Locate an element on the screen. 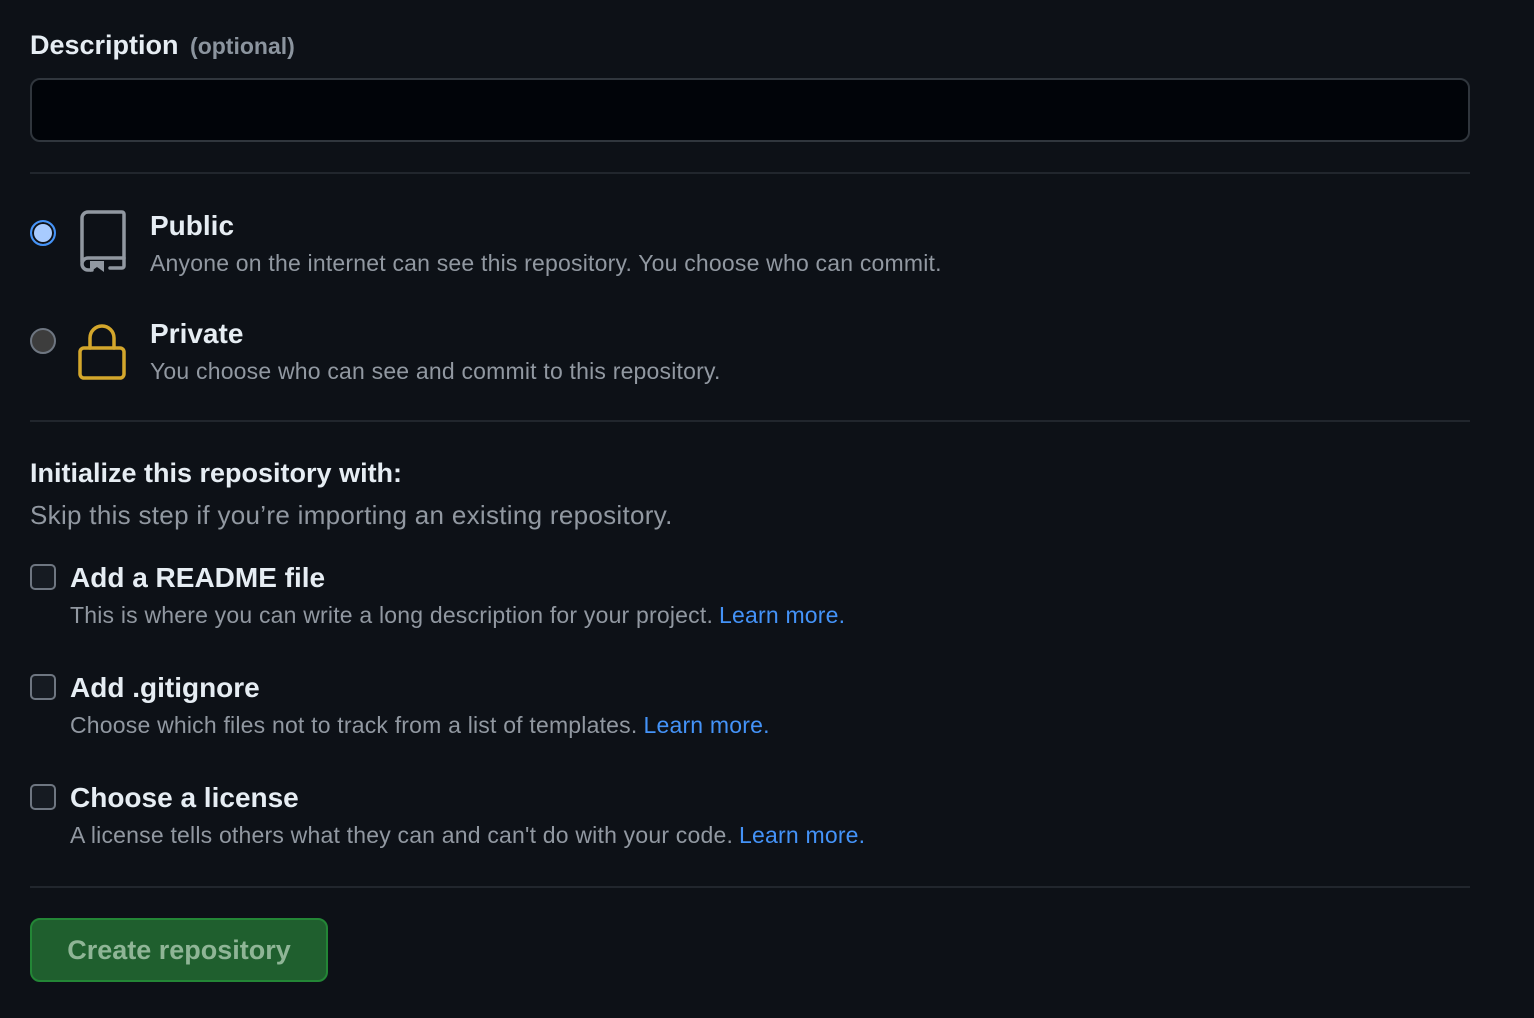  description-optional-label: (optional) is located at coordinates (242, 46).